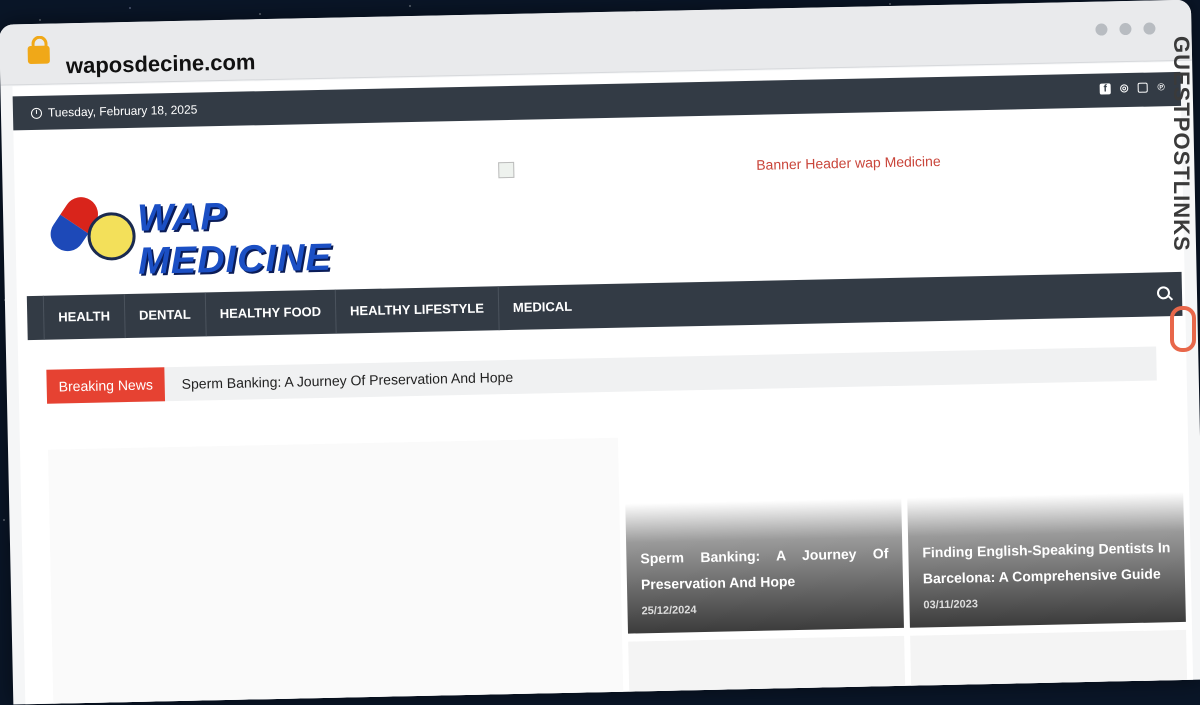 The height and width of the screenshot is (705, 1200). What do you see at coordinates (1142, 87) in the screenshot?
I see `twitter-icon` at bounding box center [1142, 87].